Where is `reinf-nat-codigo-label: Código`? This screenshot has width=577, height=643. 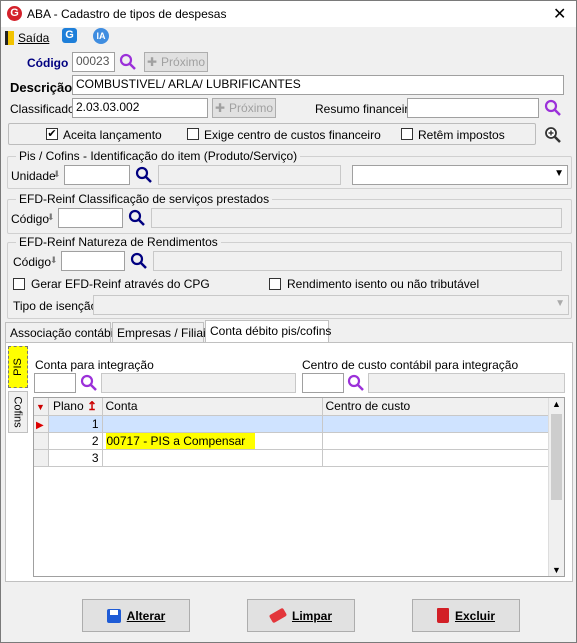
reinf-nat-codigo-label: Código is located at coordinates (32, 262).